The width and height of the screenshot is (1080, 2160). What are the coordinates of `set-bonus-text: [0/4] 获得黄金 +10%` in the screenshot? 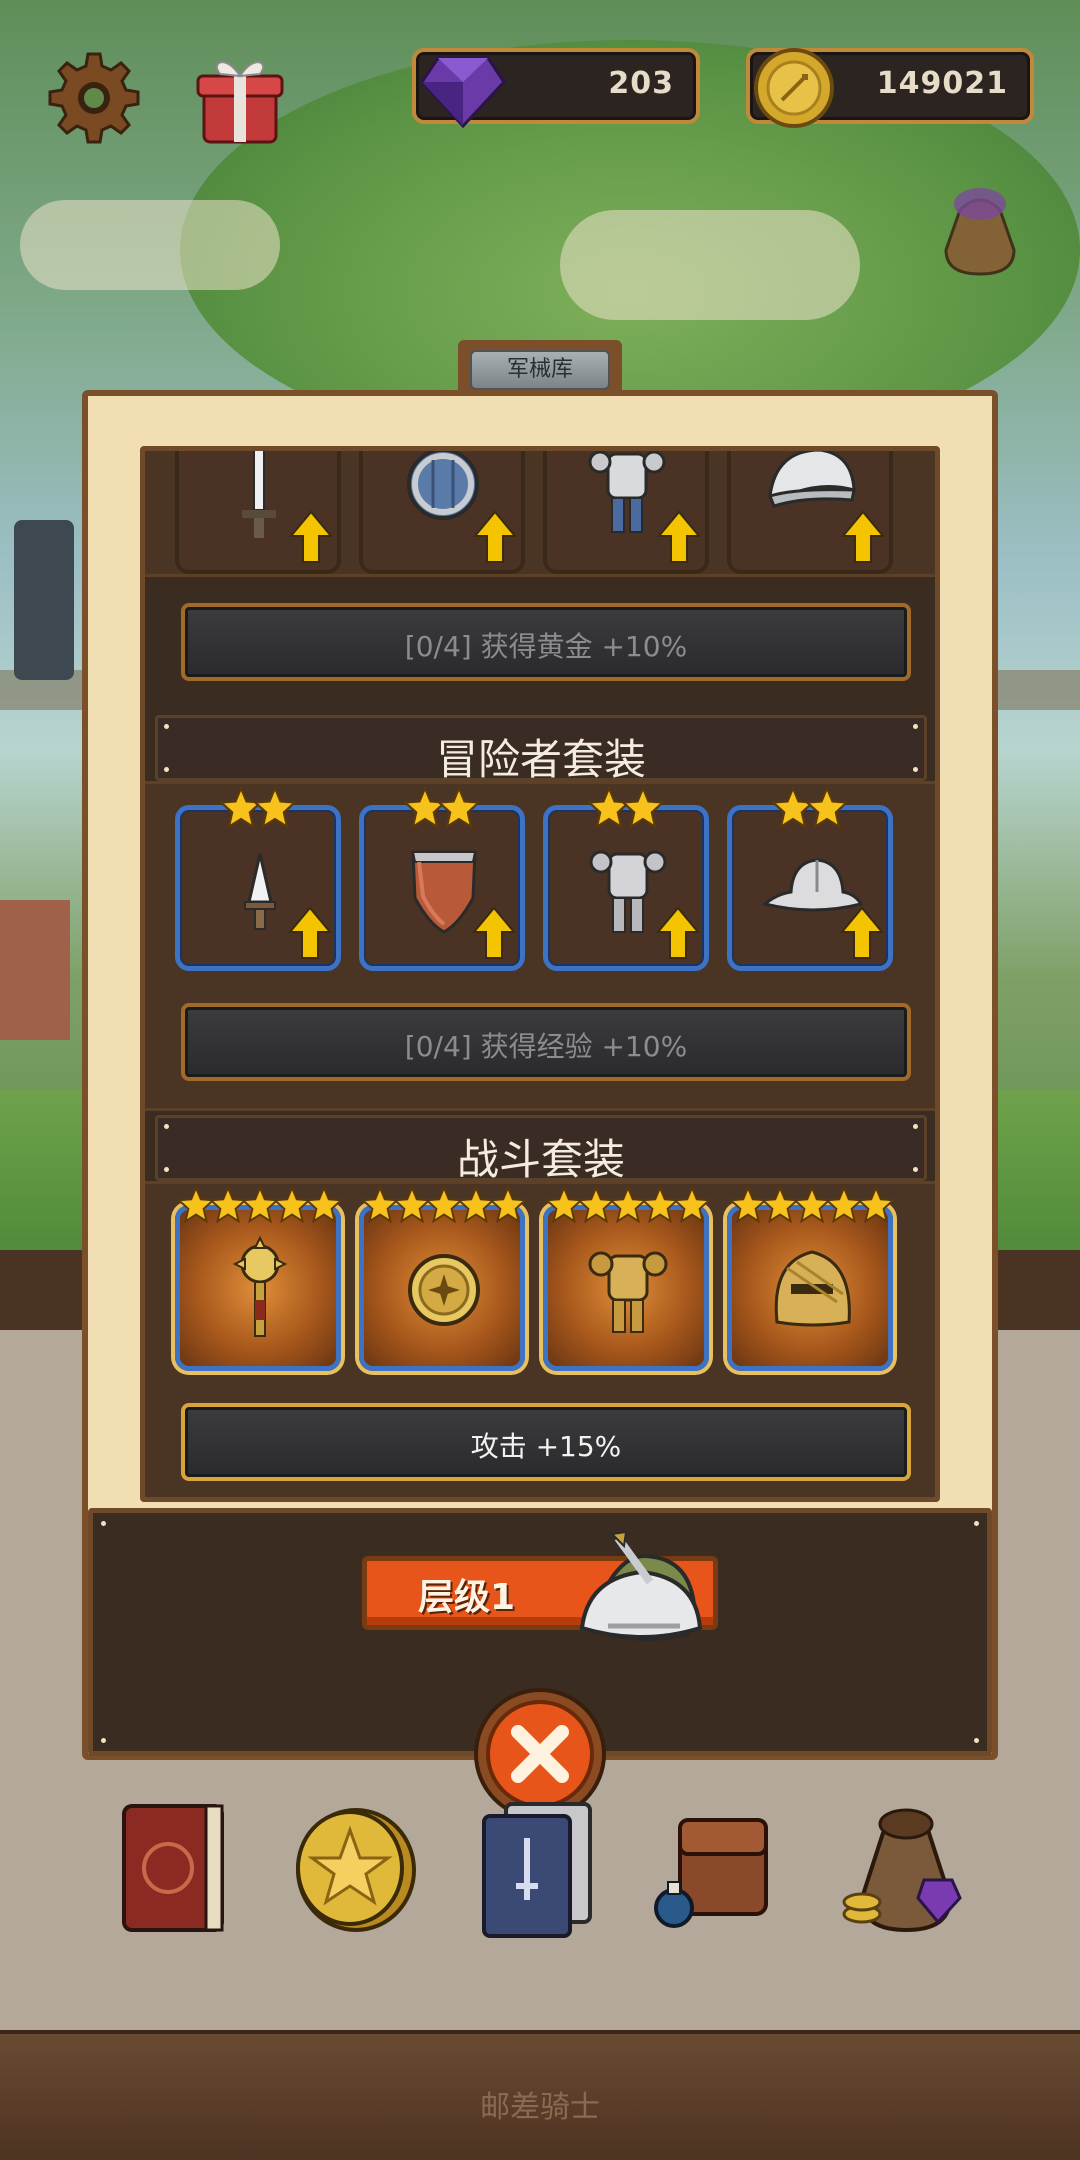 It's located at (546, 646).